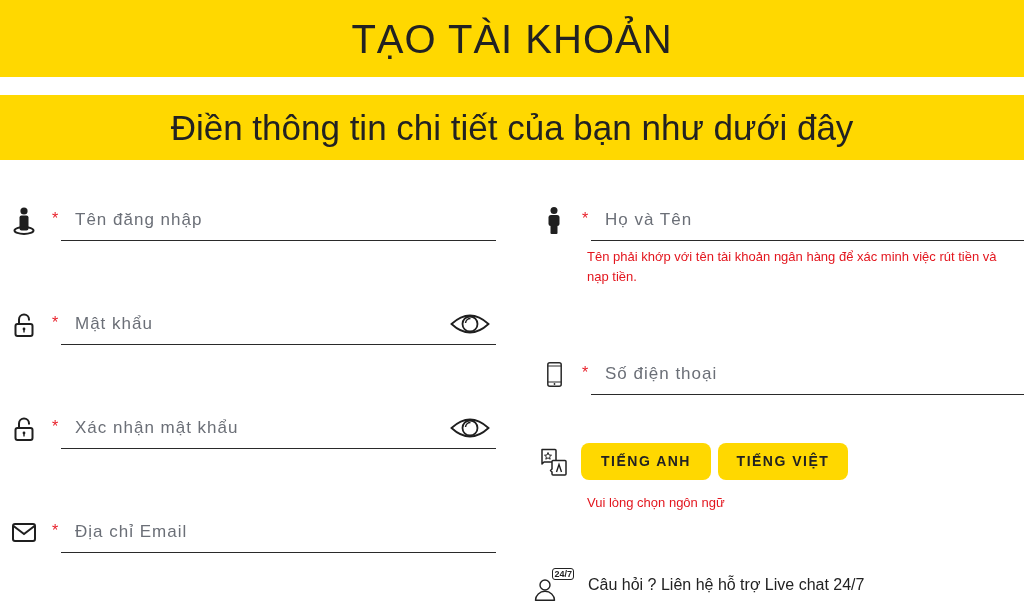 This screenshot has height=603, width=1024. I want to click on person-outline-icon, so click(546, 590).